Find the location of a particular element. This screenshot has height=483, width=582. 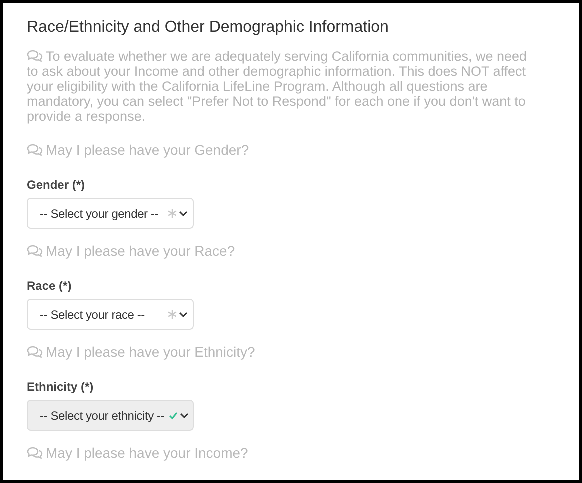

section-title: Race/Ethnicity and Other Demographic Information is located at coordinates (208, 28).